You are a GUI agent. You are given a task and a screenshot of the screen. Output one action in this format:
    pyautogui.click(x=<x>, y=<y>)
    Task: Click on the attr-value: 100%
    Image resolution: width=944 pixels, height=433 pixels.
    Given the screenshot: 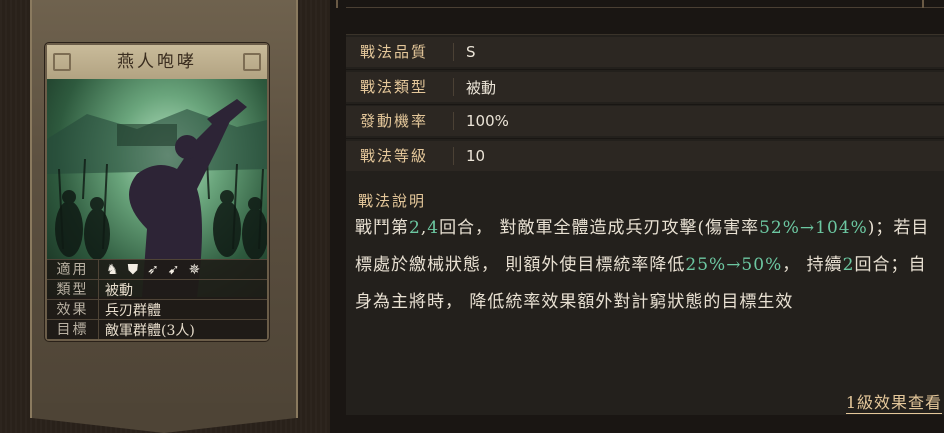 What is the action you would take?
    pyautogui.click(x=487, y=121)
    